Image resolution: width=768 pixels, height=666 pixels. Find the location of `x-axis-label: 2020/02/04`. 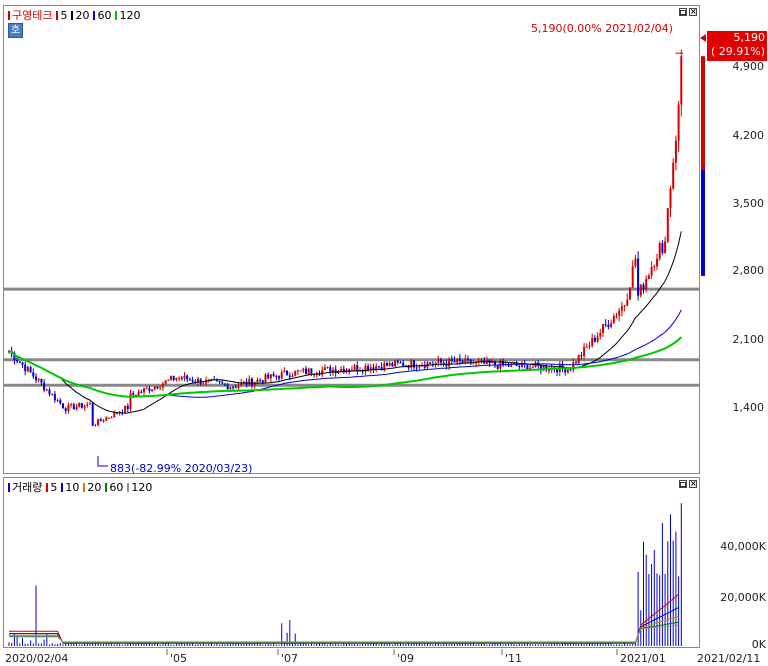

x-axis-label: 2020/02/04 is located at coordinates (37, 658).